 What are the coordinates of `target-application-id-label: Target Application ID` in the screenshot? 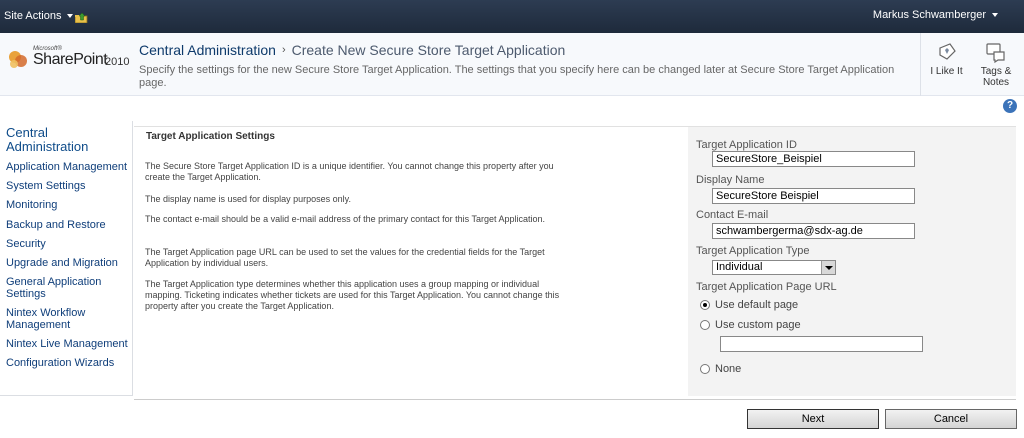 It's located at (746, 145).